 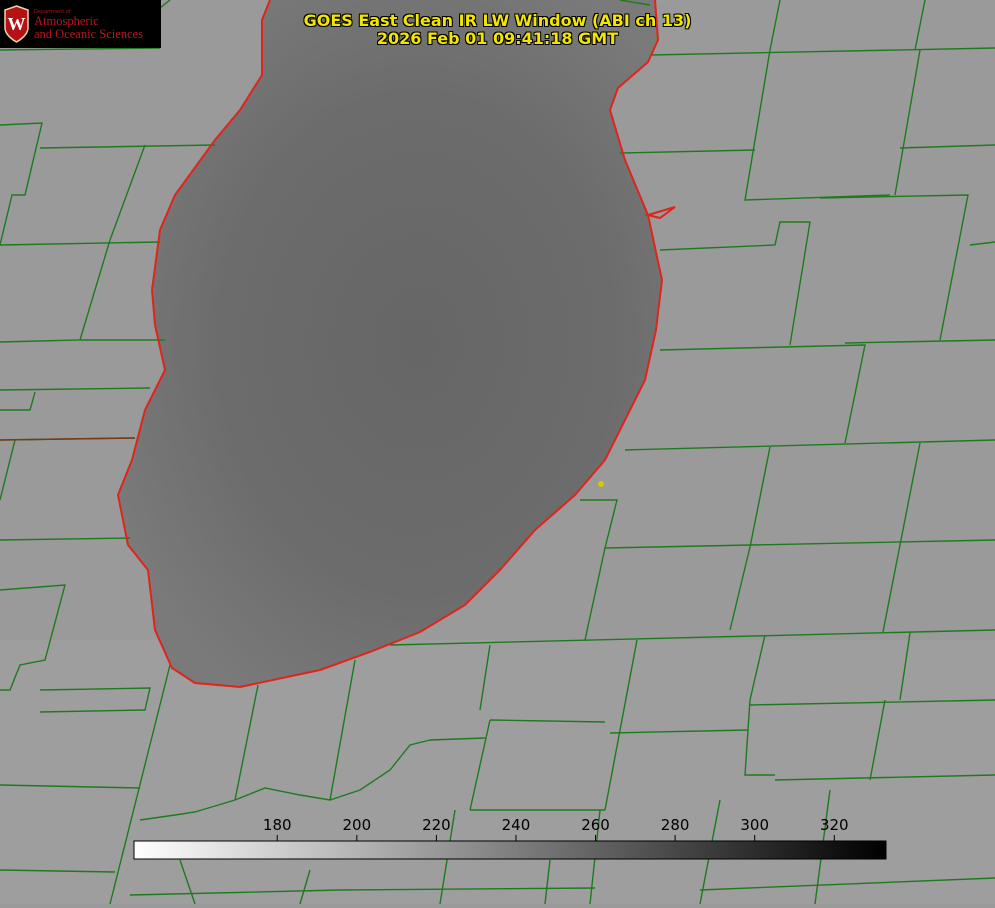 I want to click on colorbar-gradient, so click(x=510, y=850).